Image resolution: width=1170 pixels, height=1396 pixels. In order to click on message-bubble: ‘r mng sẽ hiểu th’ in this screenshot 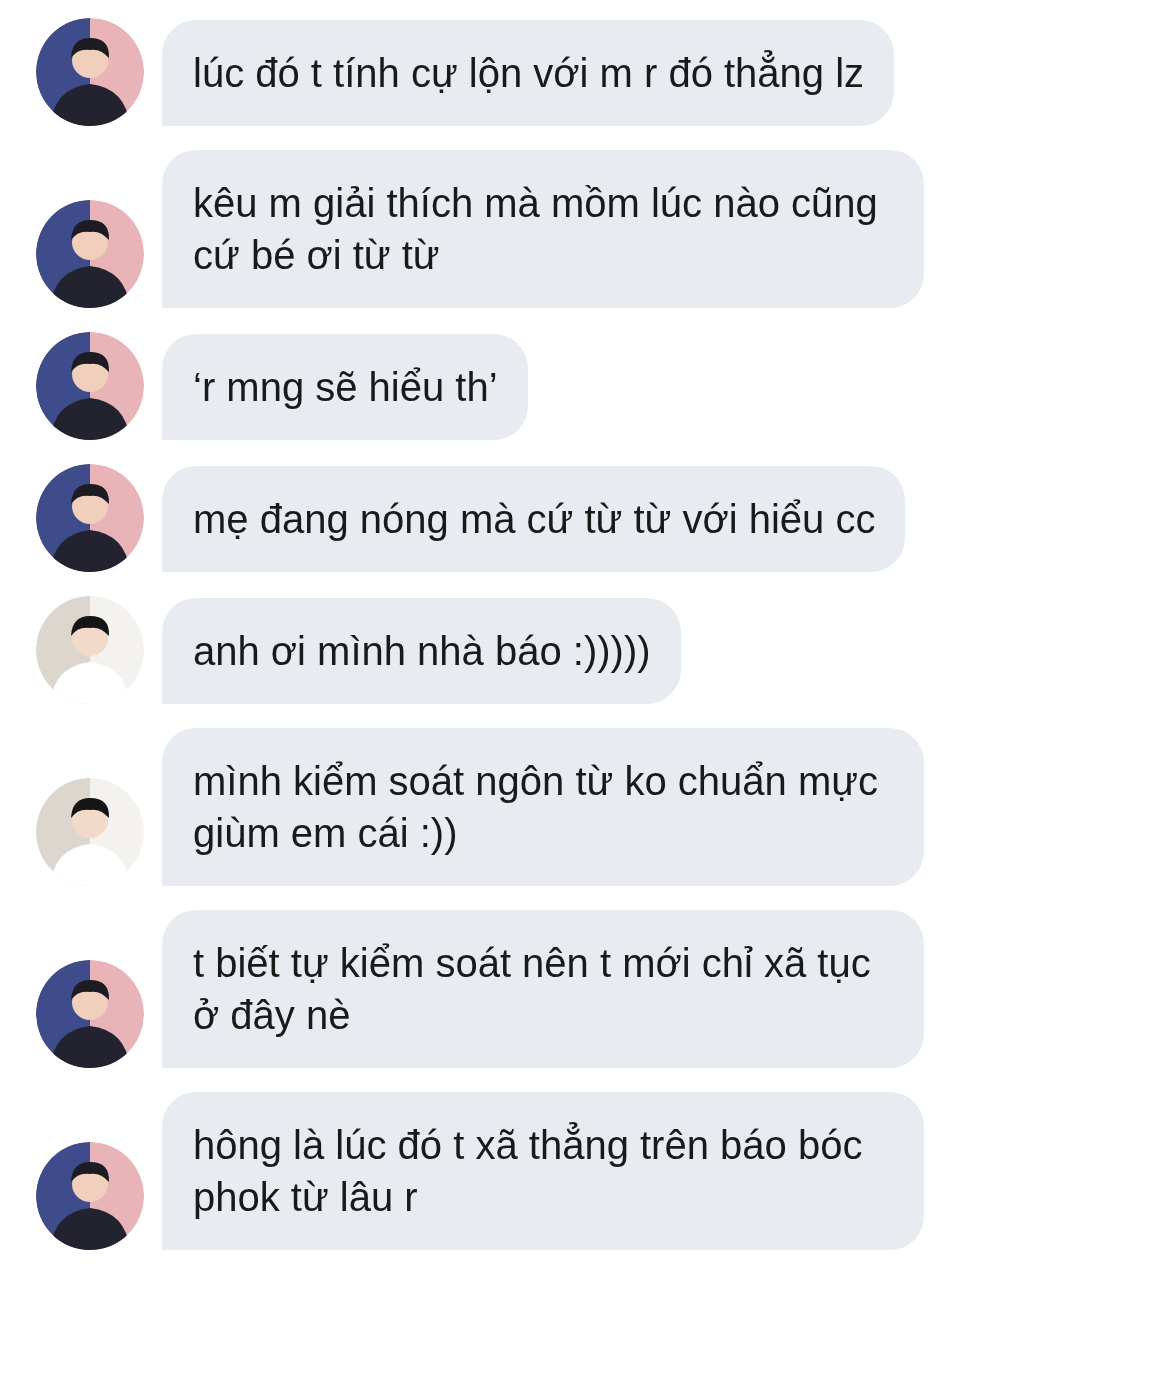, I will do `click(345, 387)`.